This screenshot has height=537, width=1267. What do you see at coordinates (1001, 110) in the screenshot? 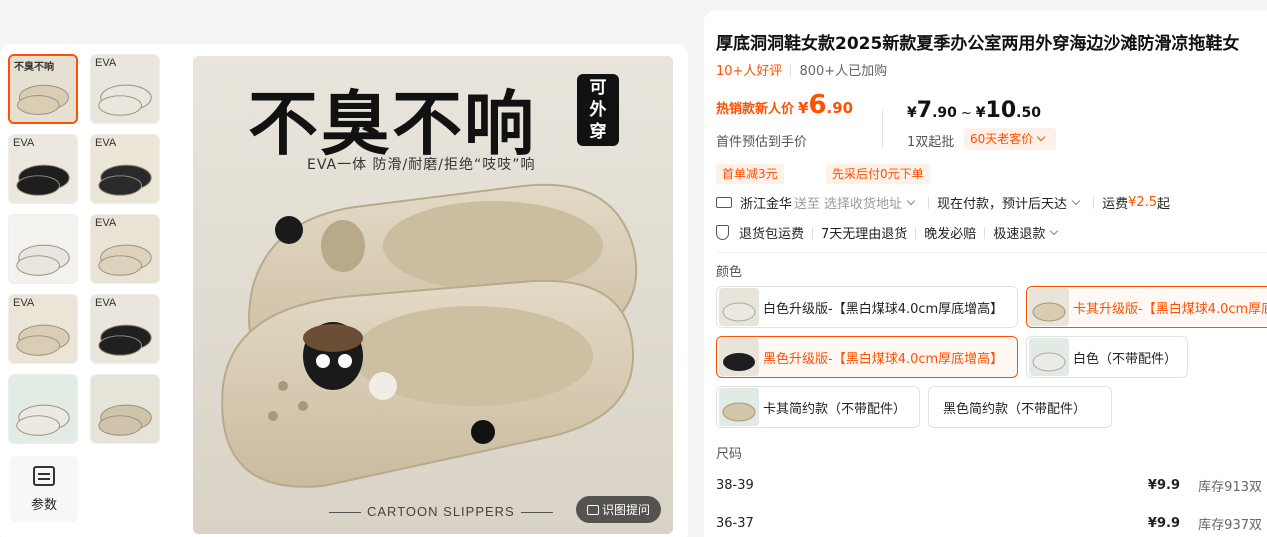
I see `range-high-int: 10` at bounding box center [1001, 110].